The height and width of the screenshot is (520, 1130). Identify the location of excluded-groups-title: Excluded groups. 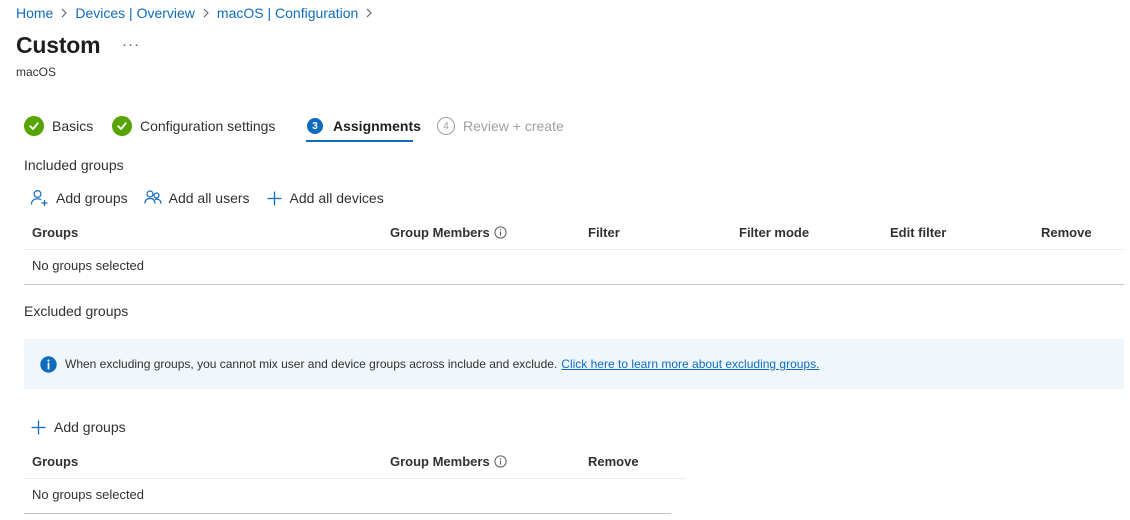
(76, 311).